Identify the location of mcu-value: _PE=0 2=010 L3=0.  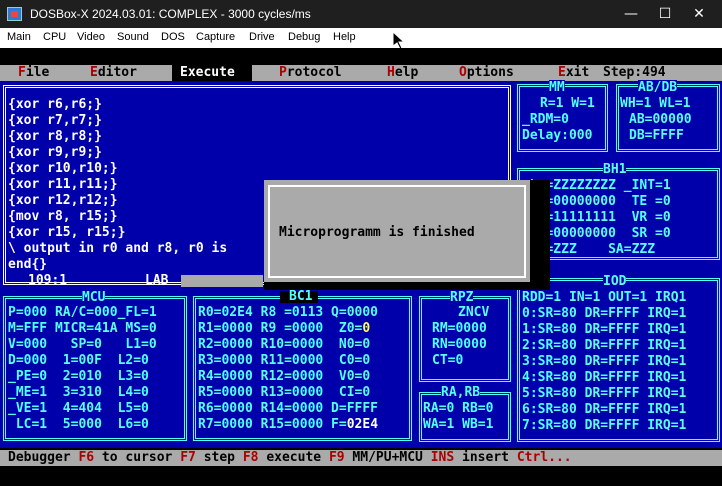
(78, 376).